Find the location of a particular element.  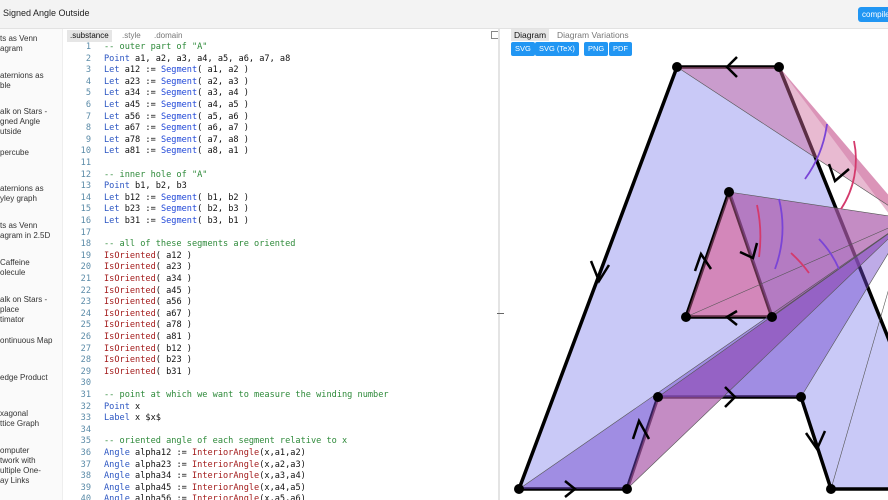

example-item-label: Caffeine is located at coordinates (15, 262).